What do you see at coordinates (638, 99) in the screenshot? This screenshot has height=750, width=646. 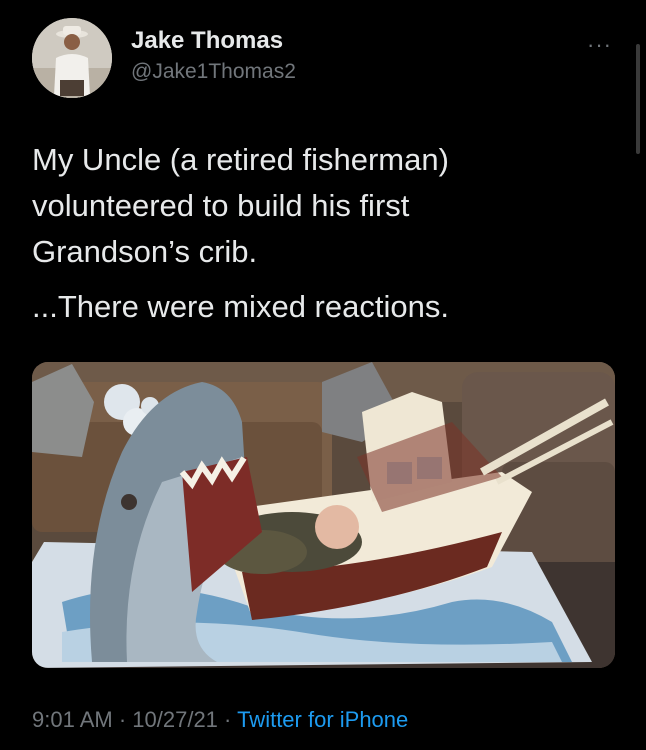 I see `scrollbar` at bounding box center [638, 99].